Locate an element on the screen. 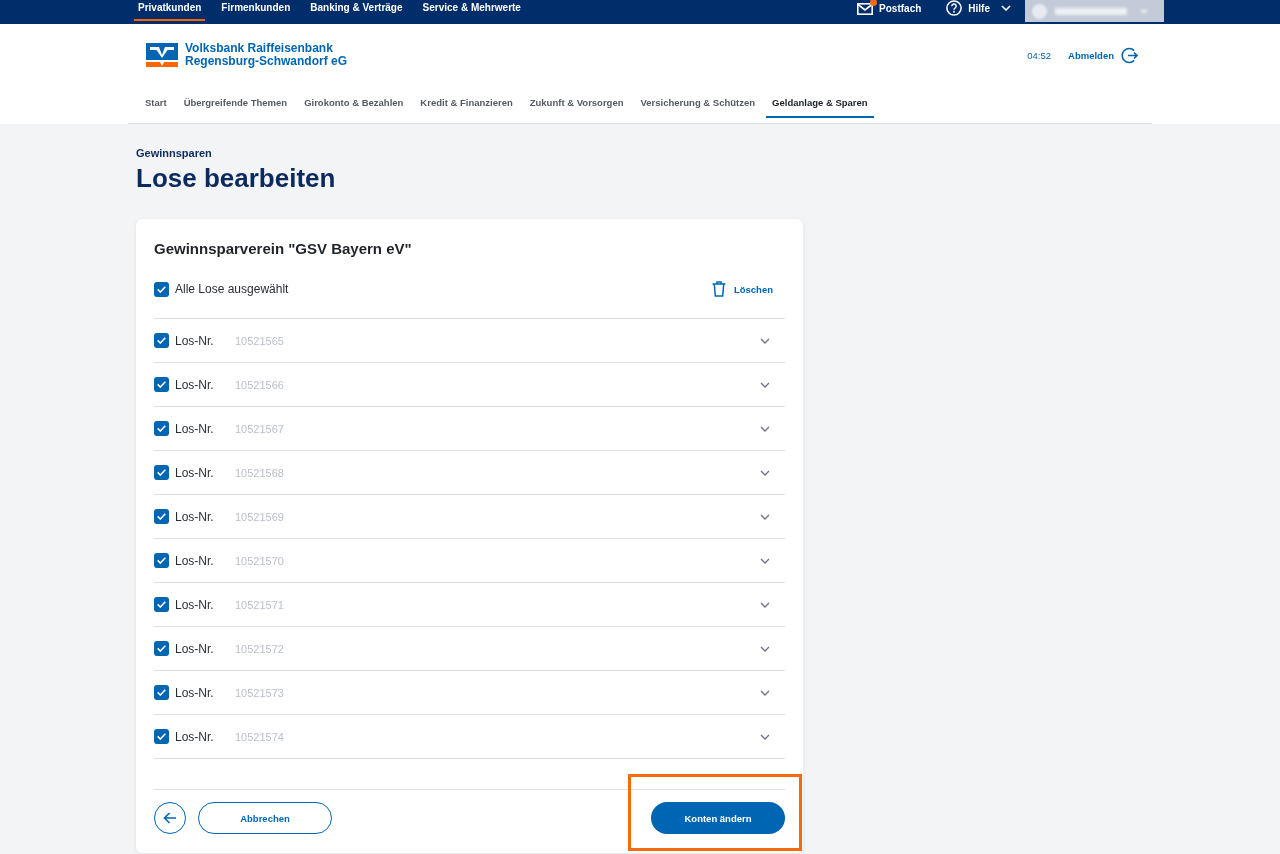  top-tab: Firmenkunden is located at coordinates (256, 10).